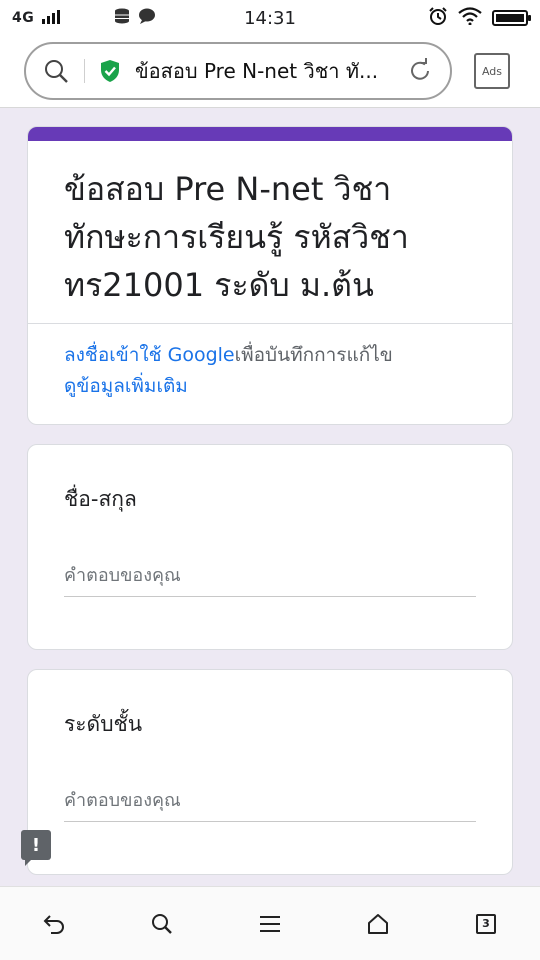 The height and width of the screenshot is (960, 540). Describe the element at coordinates (122, 18) in the screenshot. I see `database-icon` at that location.